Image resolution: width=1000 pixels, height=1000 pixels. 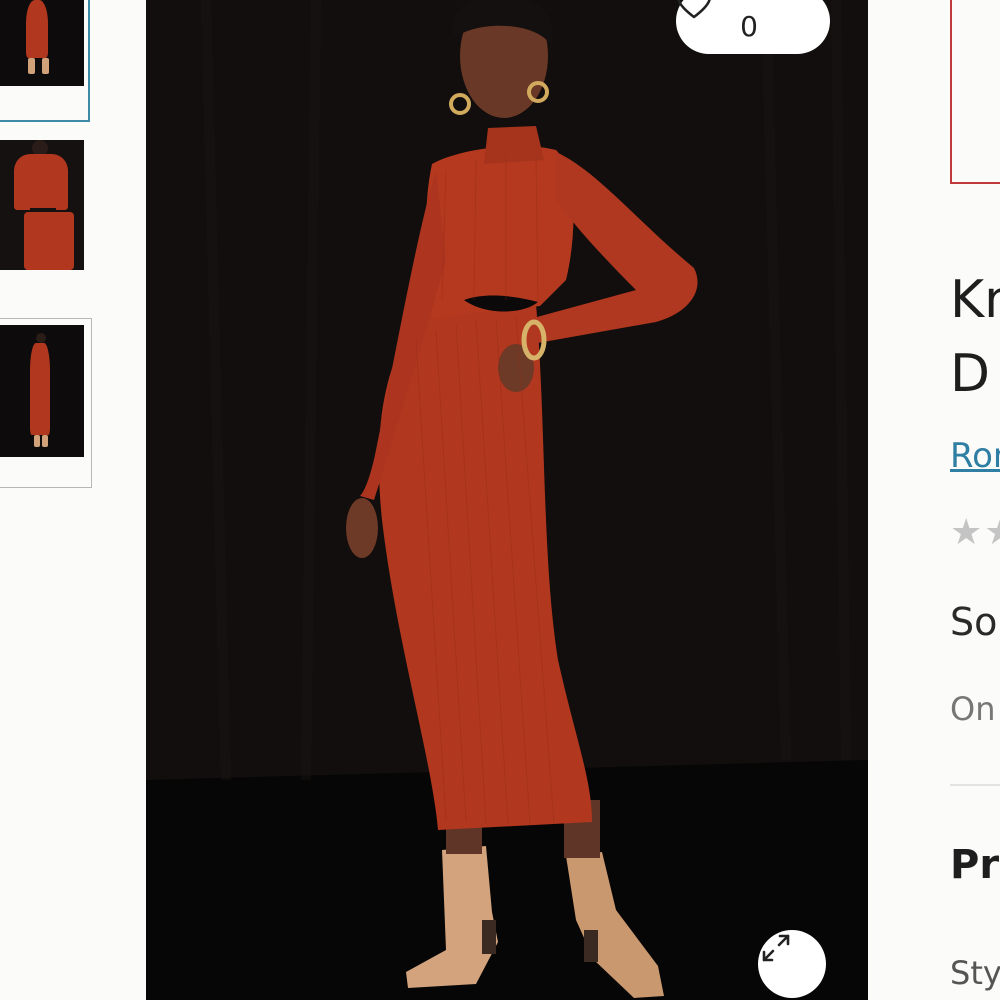 I want to click on product-title-line-2: D, so click(x=970, y=374).